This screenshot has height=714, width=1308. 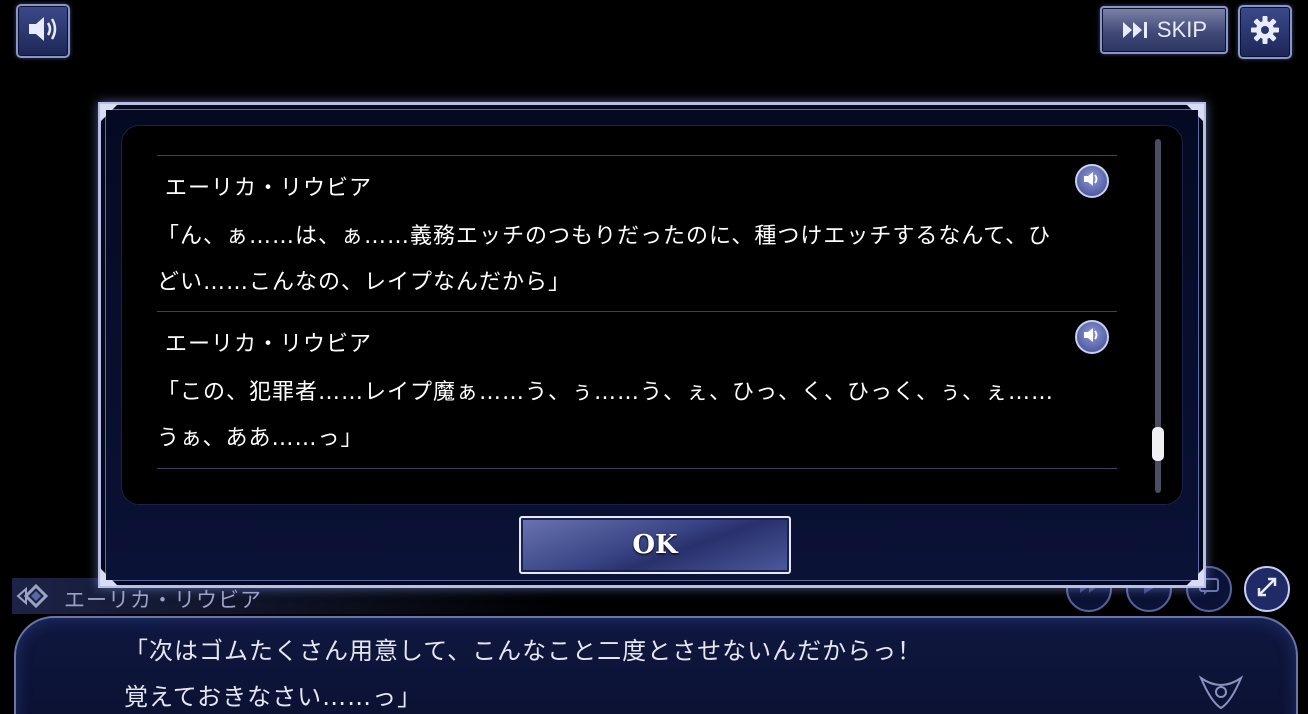 What do you see at coordinates (1136, 30) in the screenshot?
I see `skip-icon` at bounding box center [1136, 30].